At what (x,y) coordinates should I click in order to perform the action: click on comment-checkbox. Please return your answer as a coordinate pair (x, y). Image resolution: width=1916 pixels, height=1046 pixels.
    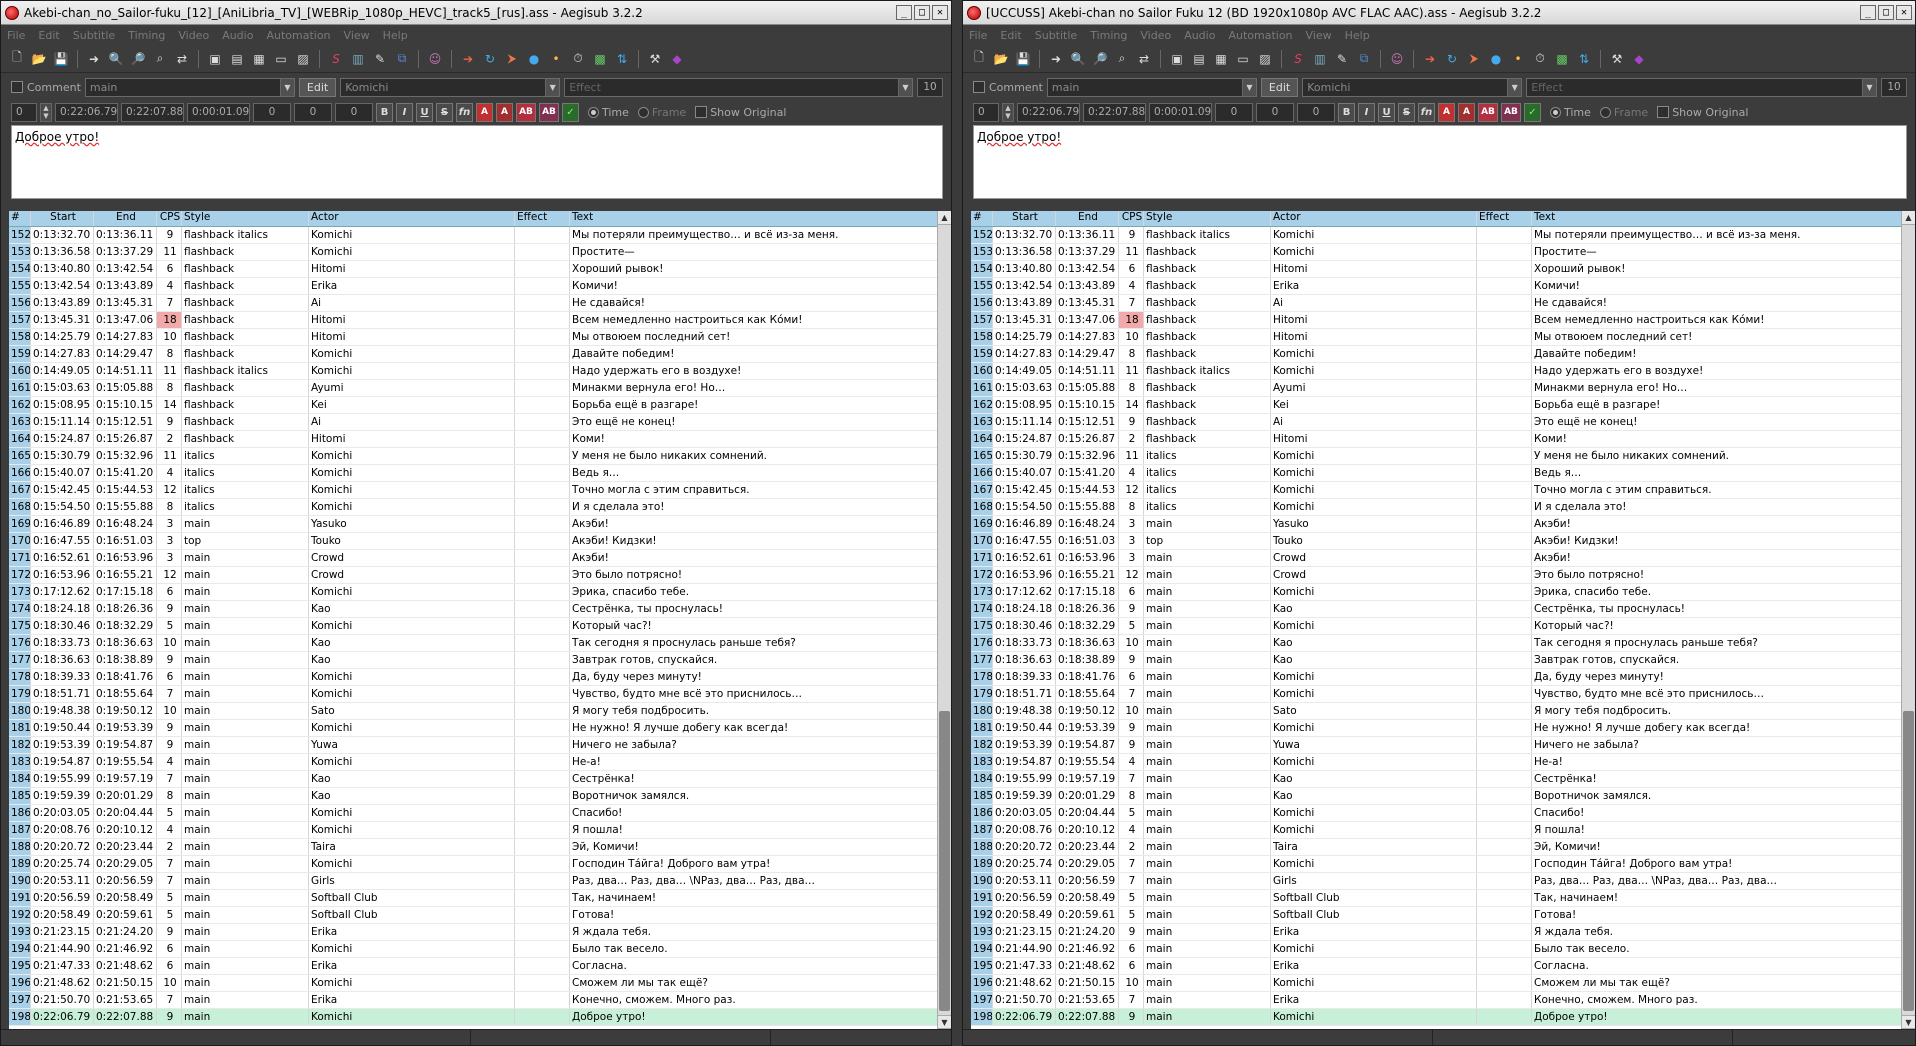
    Looking at the image, I should click on (17, 87).